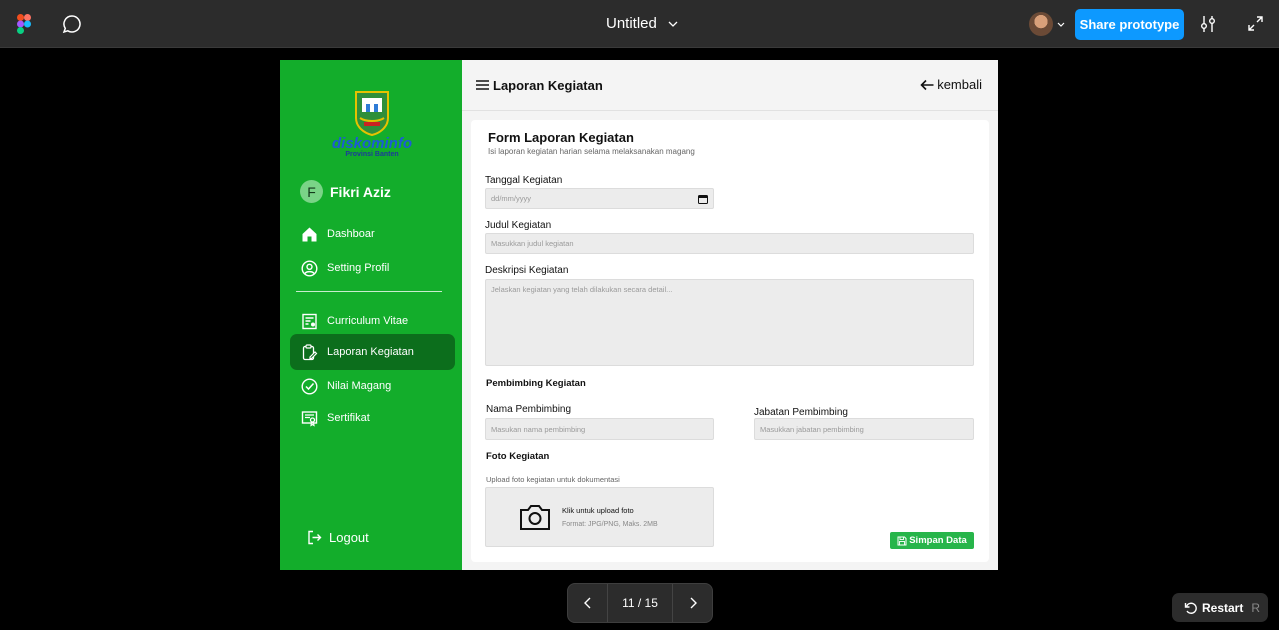  I want to click on nama-pembimbing-label: Nama Pembimbing, so click(529, 409).